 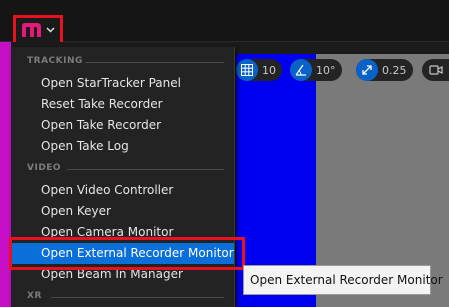 I want to click on chevron-down-icon, so click(x=50, y=30).